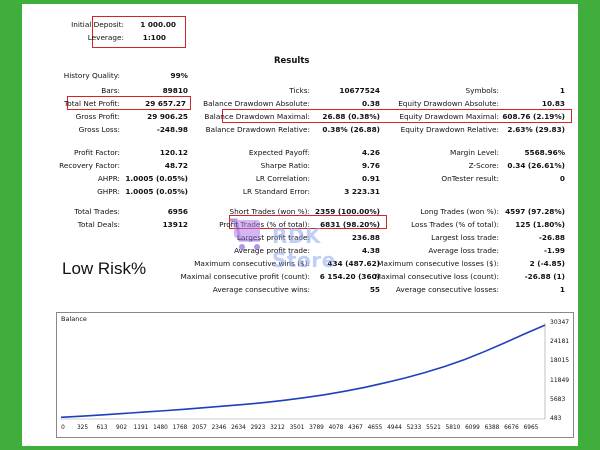 Image resolution: width=600 pixels, height=450 pixels. Describe the element at coordinates (96, 152) in the screenshot. I see `profit-factor-label: Profit Factor:` at that location.